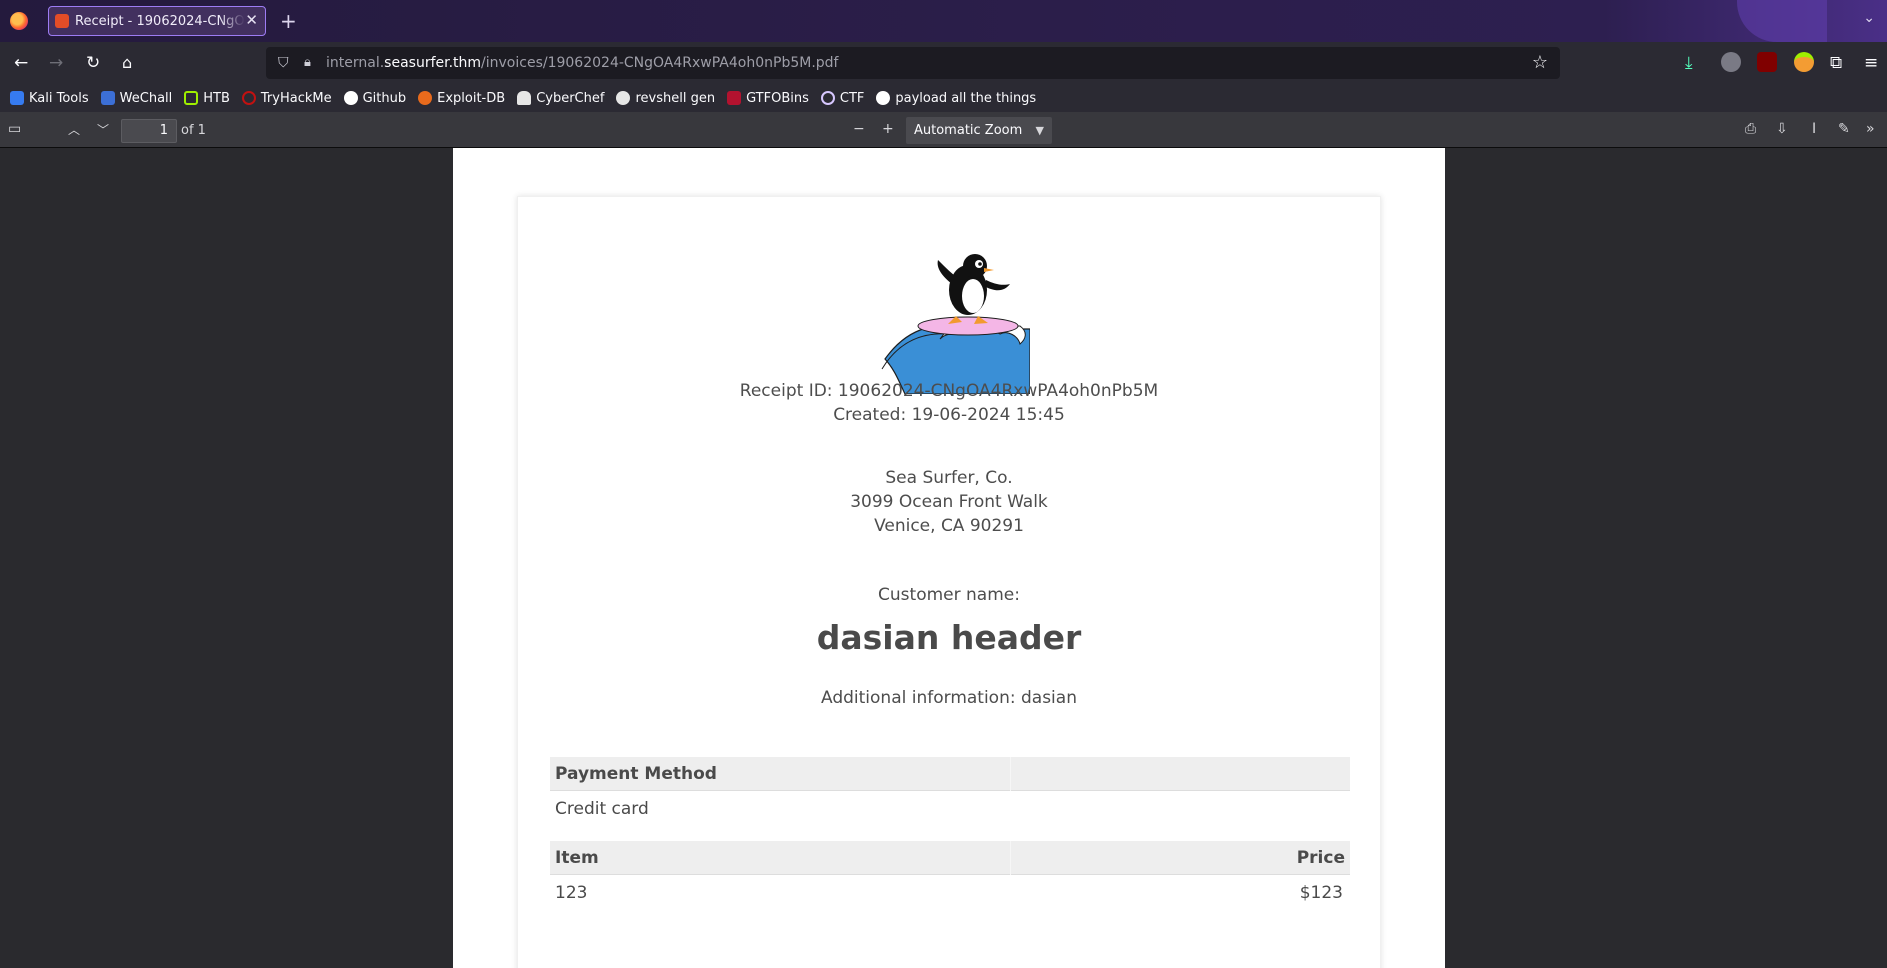  I want to click on bookmark-payload-all-the-things: payload all the things, so click(956, 98).